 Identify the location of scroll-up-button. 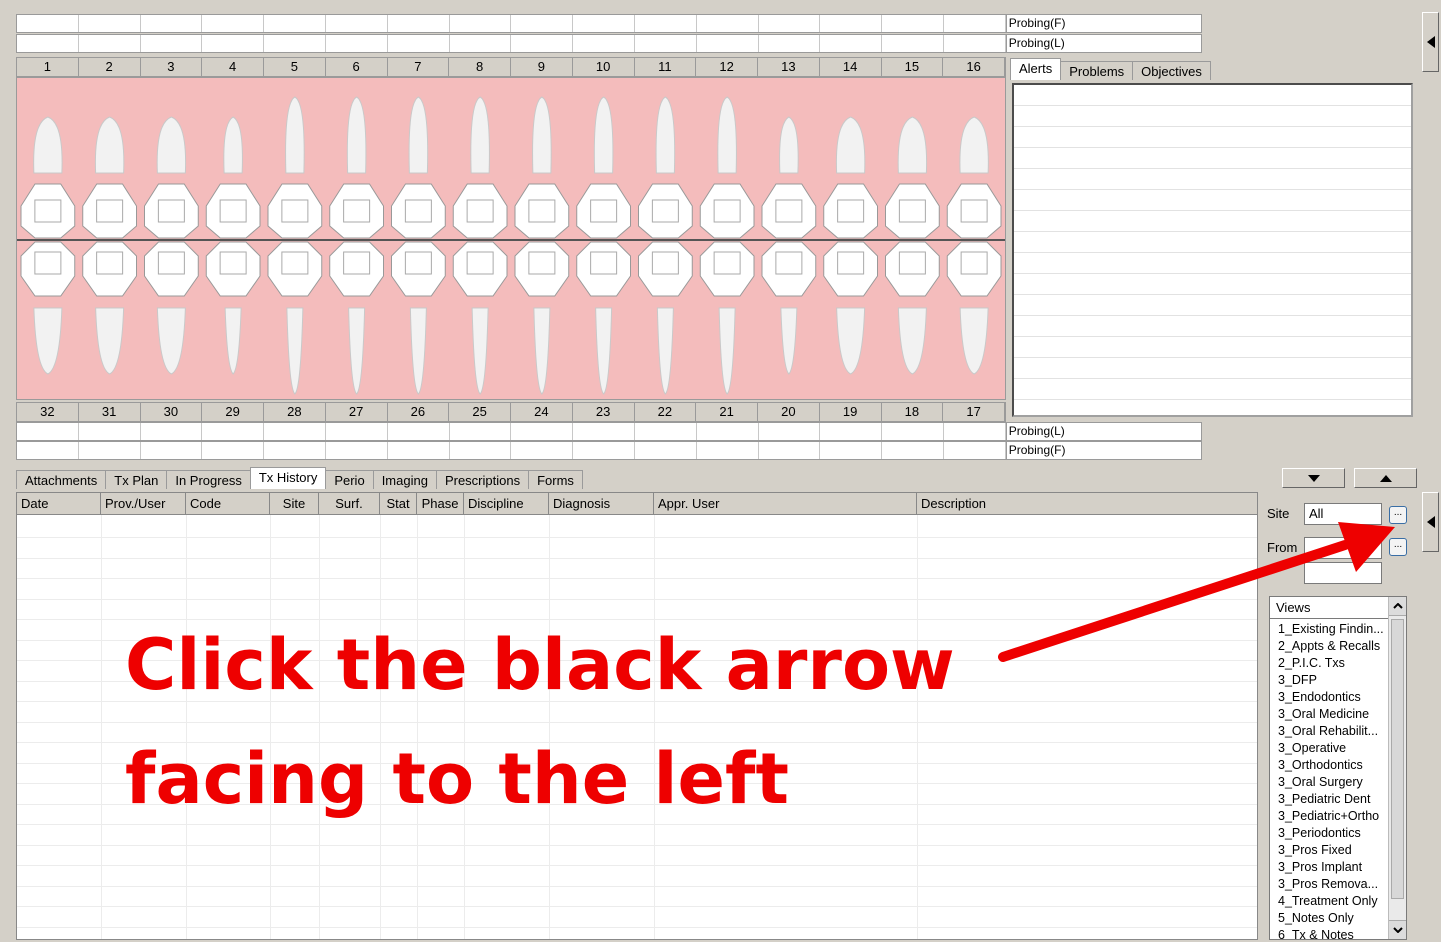
(1397, 606).